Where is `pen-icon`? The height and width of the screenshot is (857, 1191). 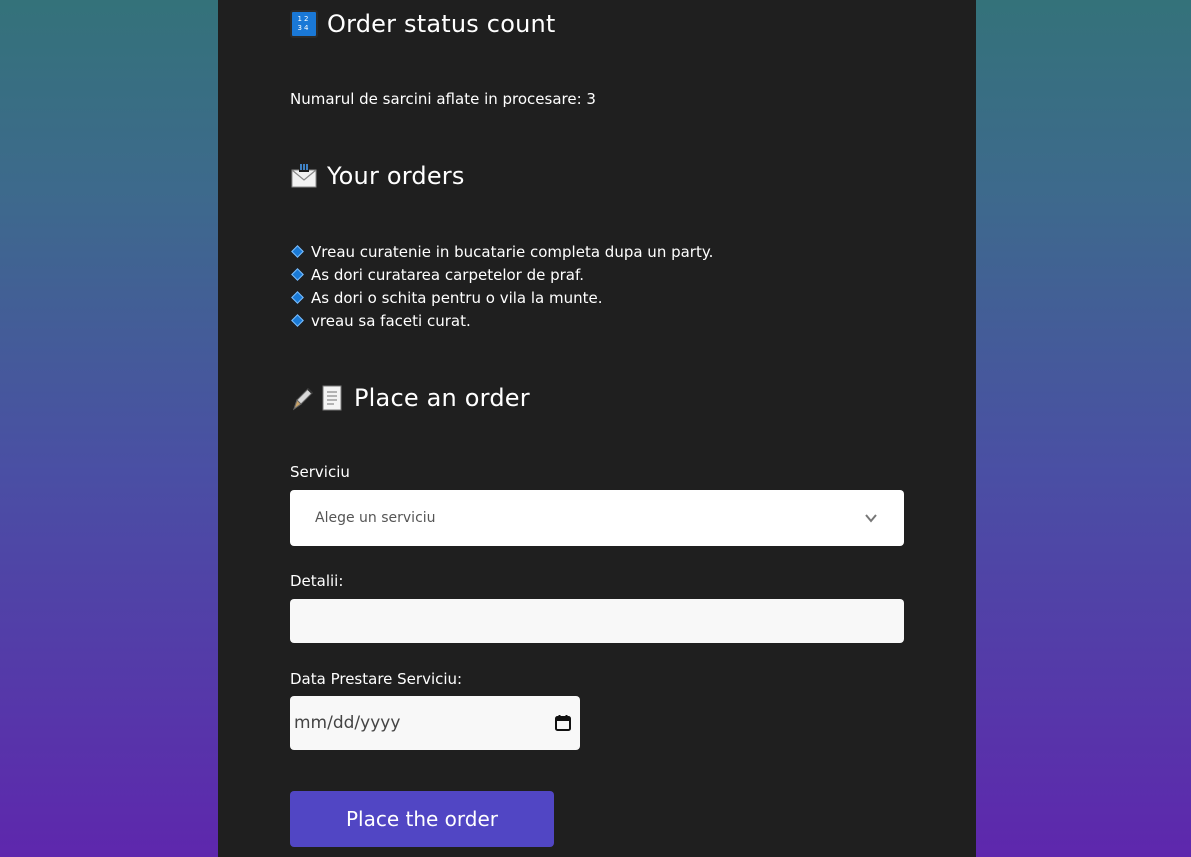 pen-icon is located at coordinates (303, 398).